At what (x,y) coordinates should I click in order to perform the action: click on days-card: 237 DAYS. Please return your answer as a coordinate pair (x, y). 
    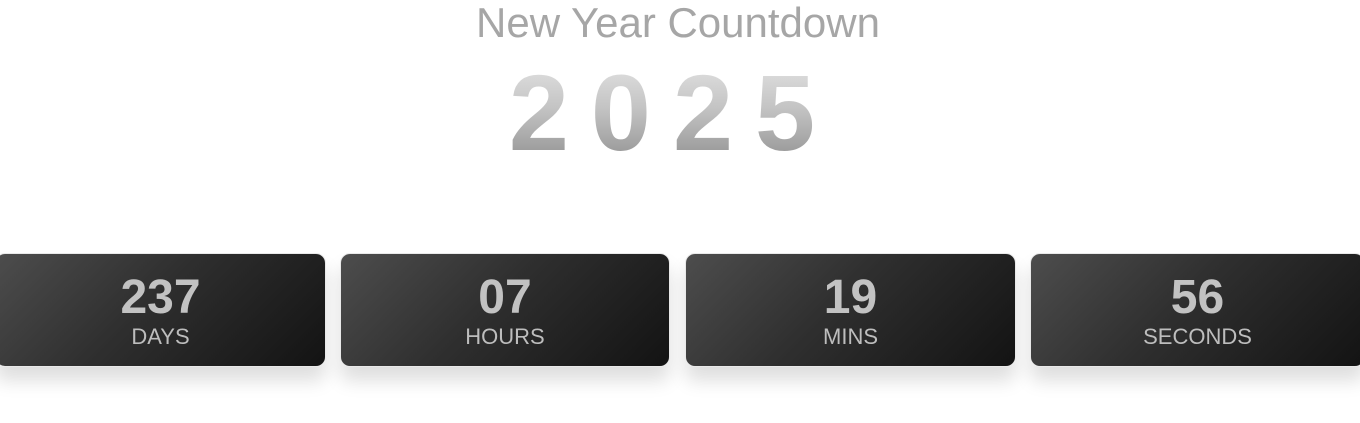
    Looking at the image, I should click on (163, 310).